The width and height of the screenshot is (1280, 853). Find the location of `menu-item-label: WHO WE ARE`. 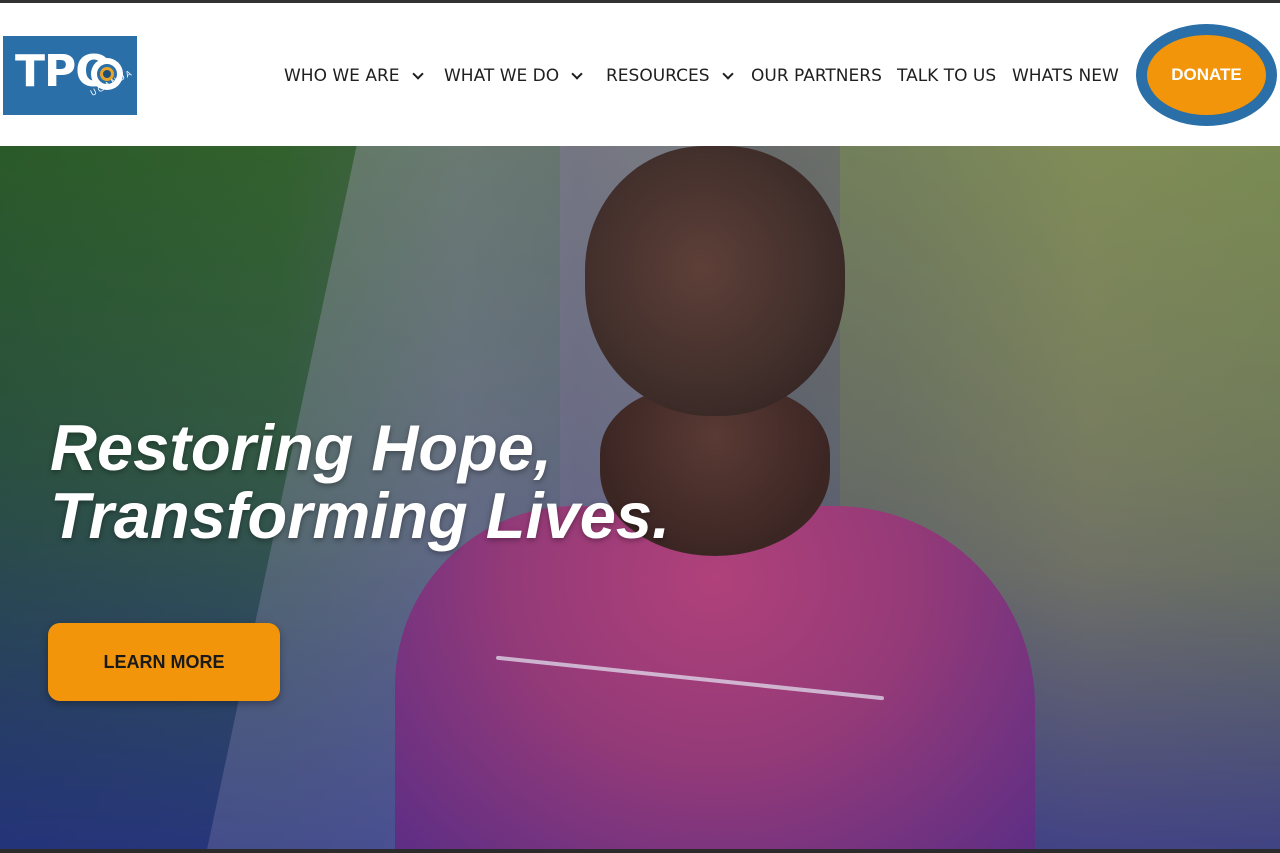

menu-item-label: WHO WE ARE is located at coordinates (342, 76).